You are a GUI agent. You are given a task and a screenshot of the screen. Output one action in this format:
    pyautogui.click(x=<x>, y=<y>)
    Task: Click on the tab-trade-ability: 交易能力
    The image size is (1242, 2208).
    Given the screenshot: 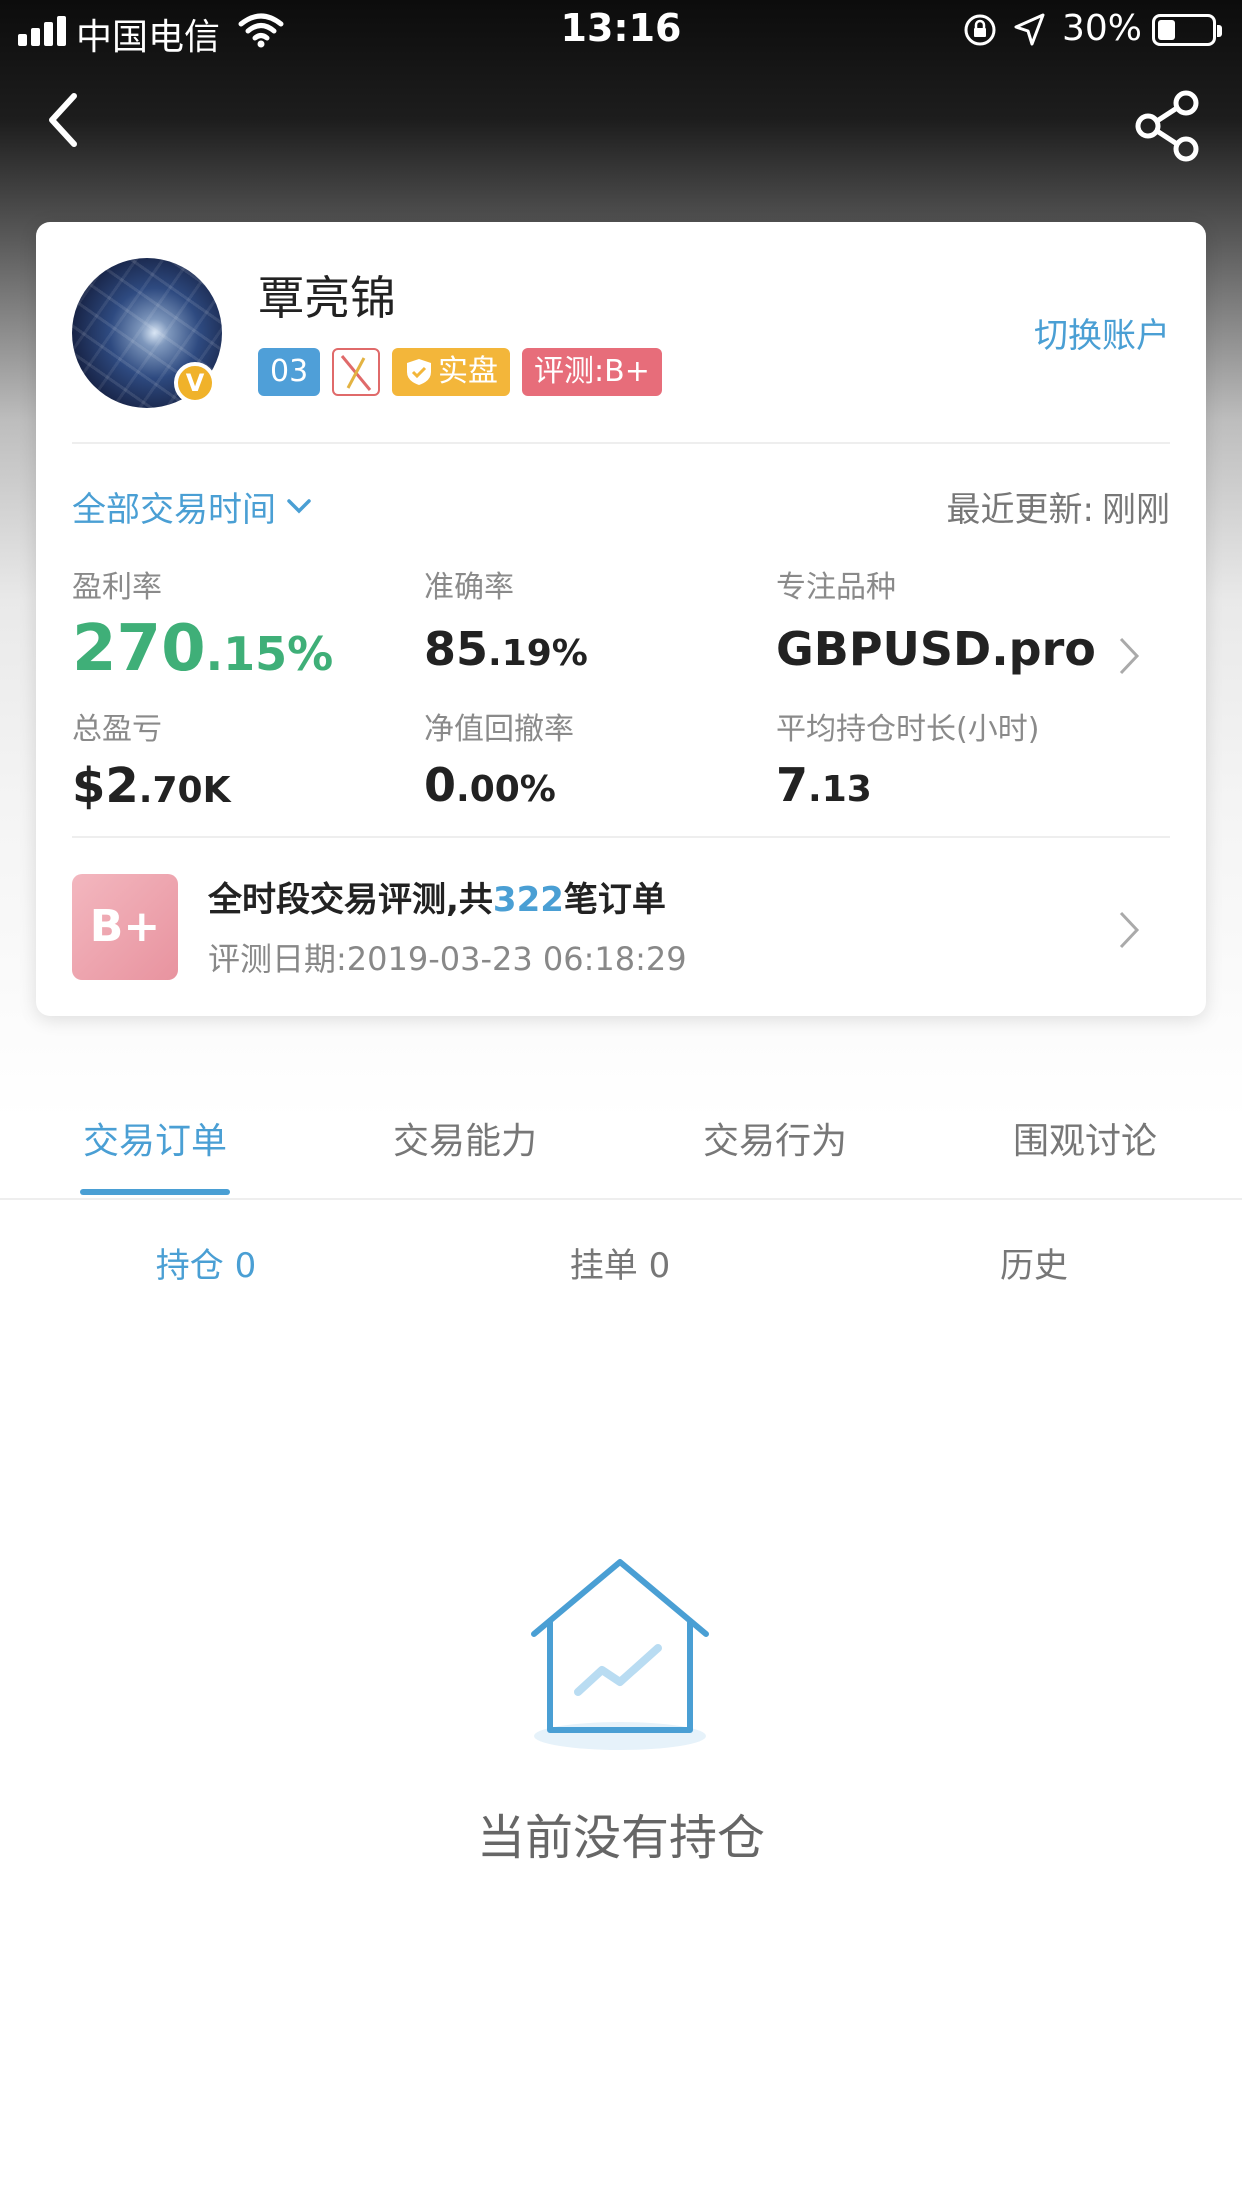 What is the action you would take?
    pyautogui.click(x=465, y=1138)
    